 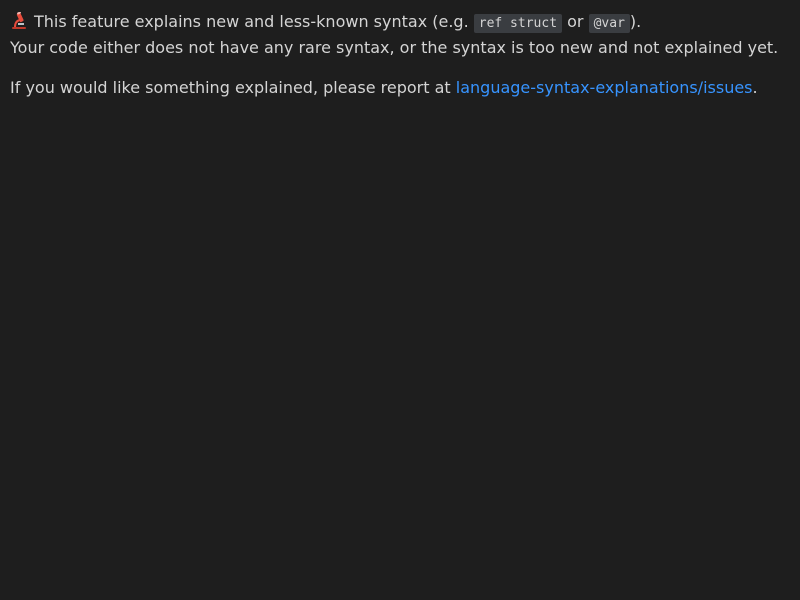 What do you see at coordinates (19, 20) in the screenshot?
I see `microscope-icon` at bounding box center [19, 20].